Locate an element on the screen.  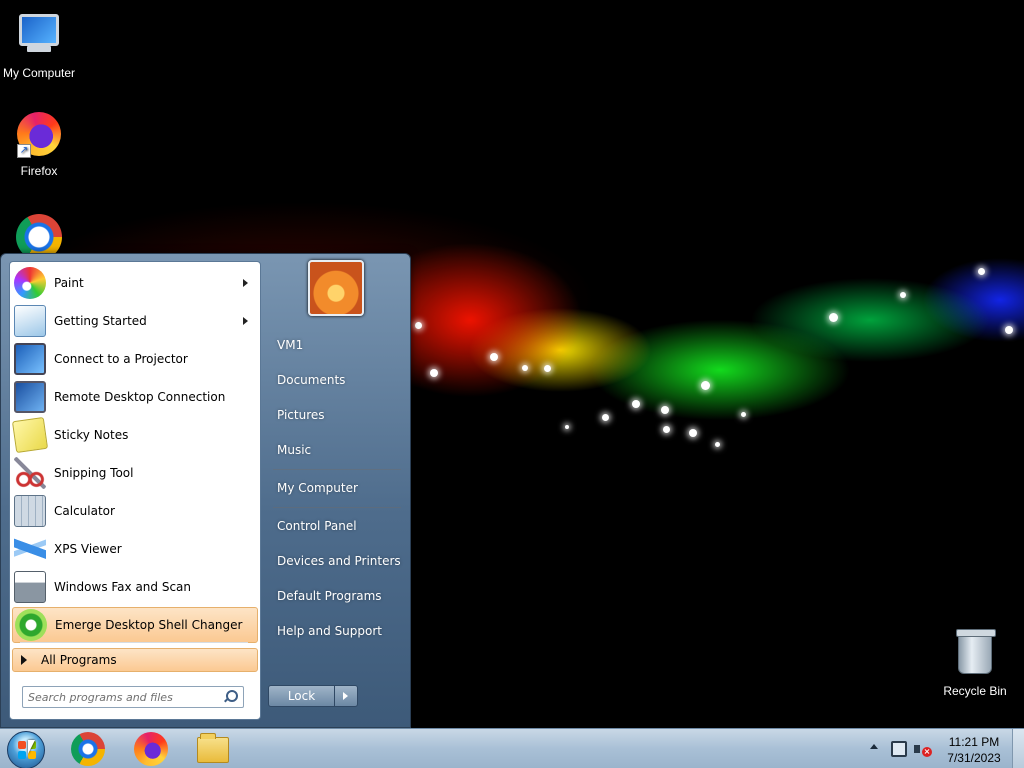
program-item-connect-projector: Connect to a Projector is located at coordinates (135, 359).